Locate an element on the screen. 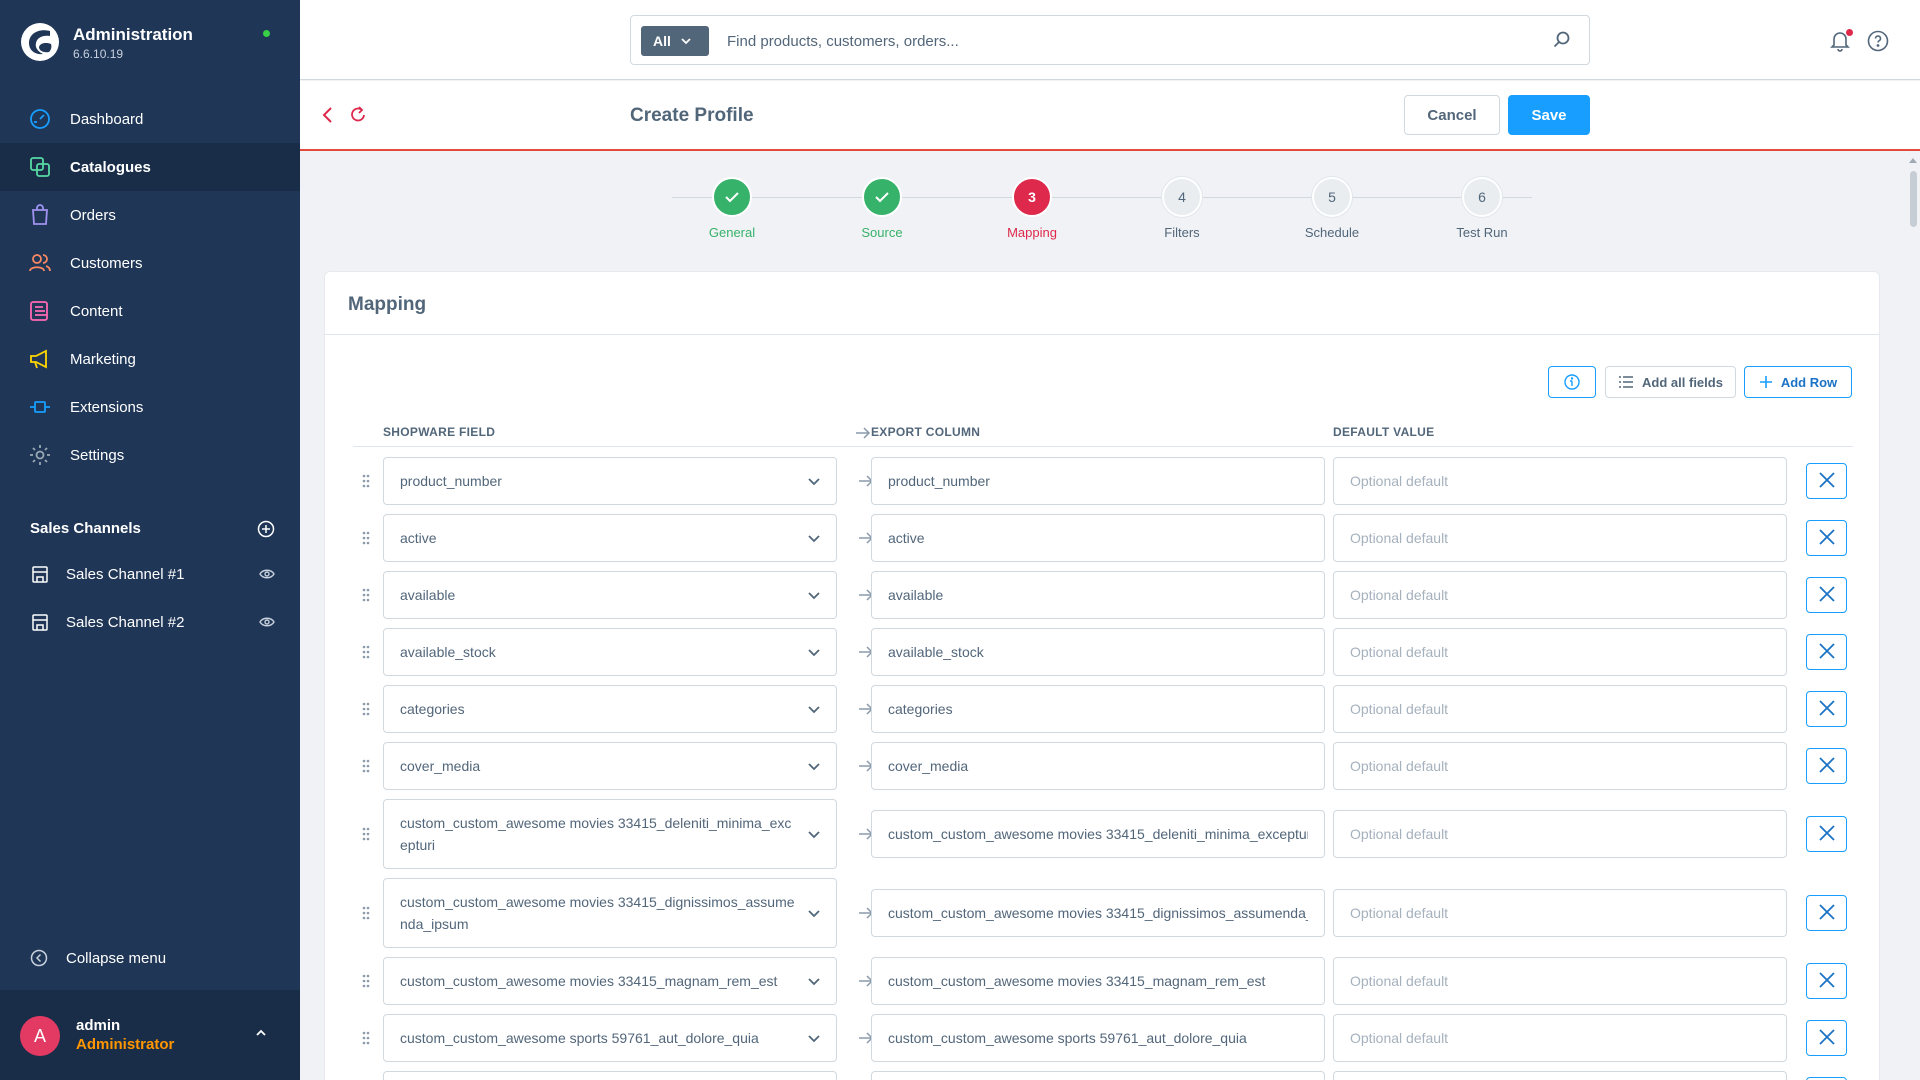 The height and width of the screenshot is (1080, 1920). shopware-field-select: available_stock is located at coordinates (610, 652).